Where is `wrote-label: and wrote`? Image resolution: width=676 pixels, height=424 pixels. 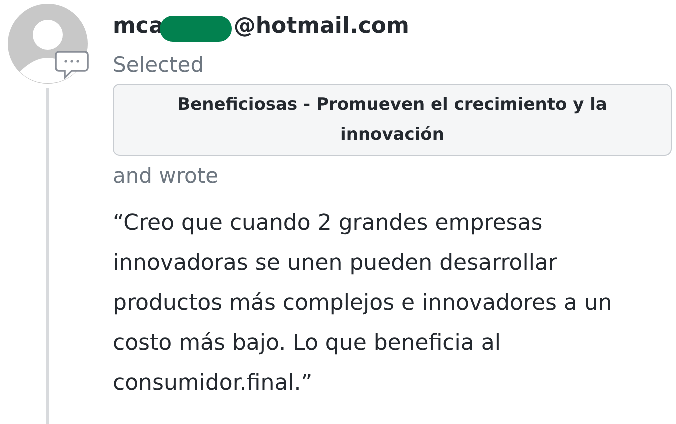
wrote-label: and wrote is located at coordinates (166, 176).